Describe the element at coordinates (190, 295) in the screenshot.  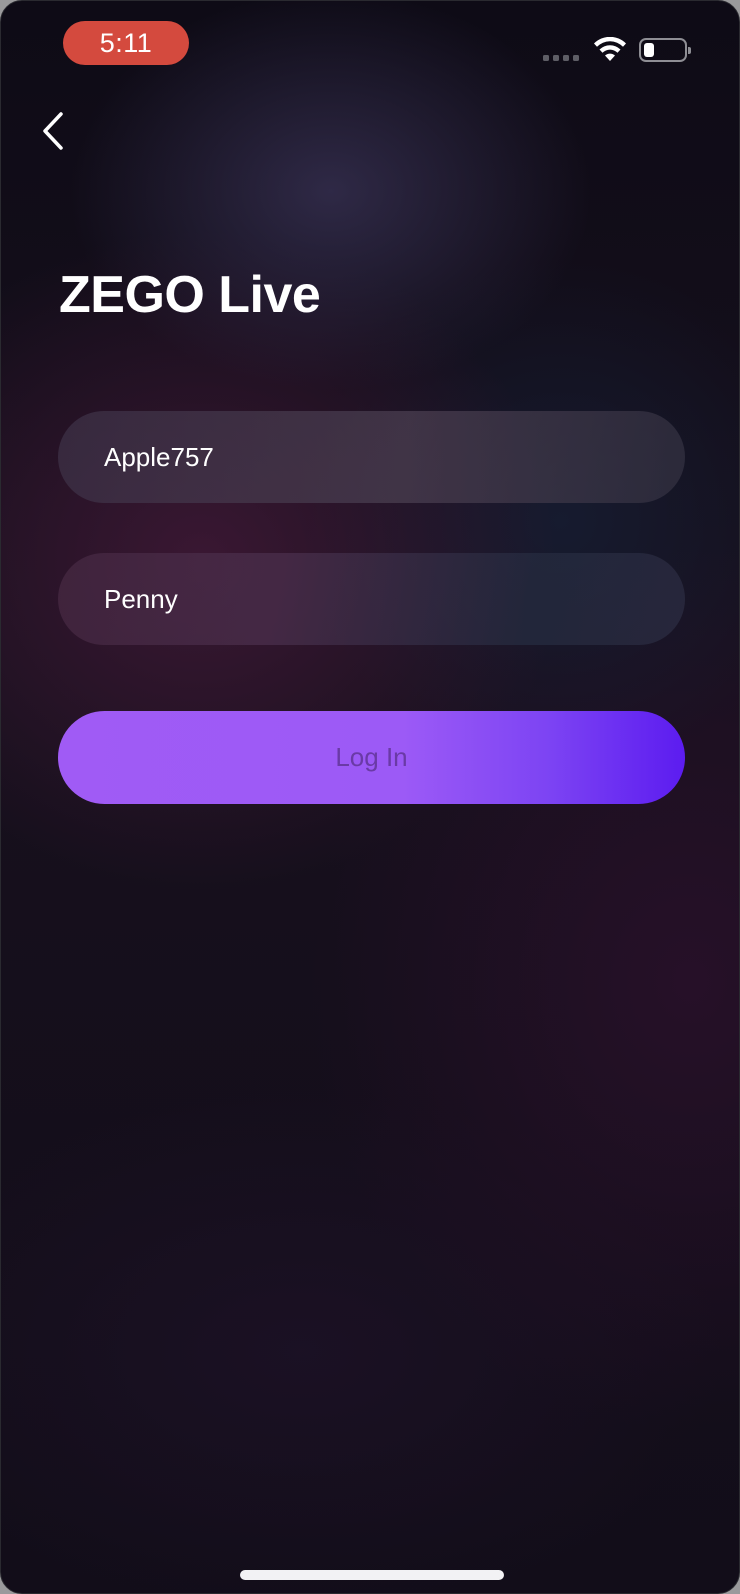
I see `app-title: ZEGO Live` at that location.